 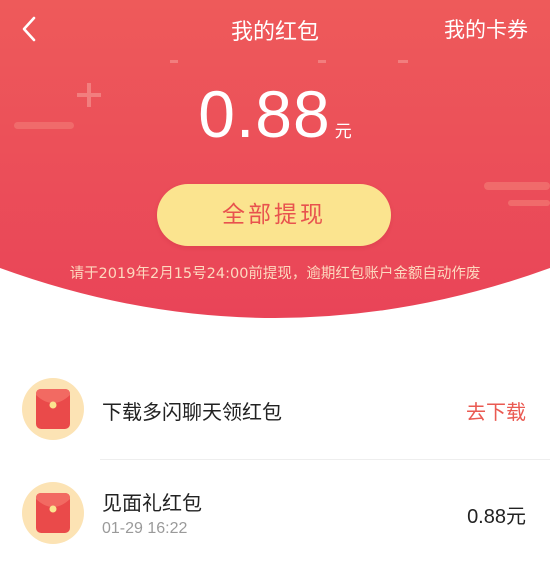 What do you see at coordinates (152, 503) in the screenshot?
I see `item-title: 见面礼红包` at bounding box center [152, 503].